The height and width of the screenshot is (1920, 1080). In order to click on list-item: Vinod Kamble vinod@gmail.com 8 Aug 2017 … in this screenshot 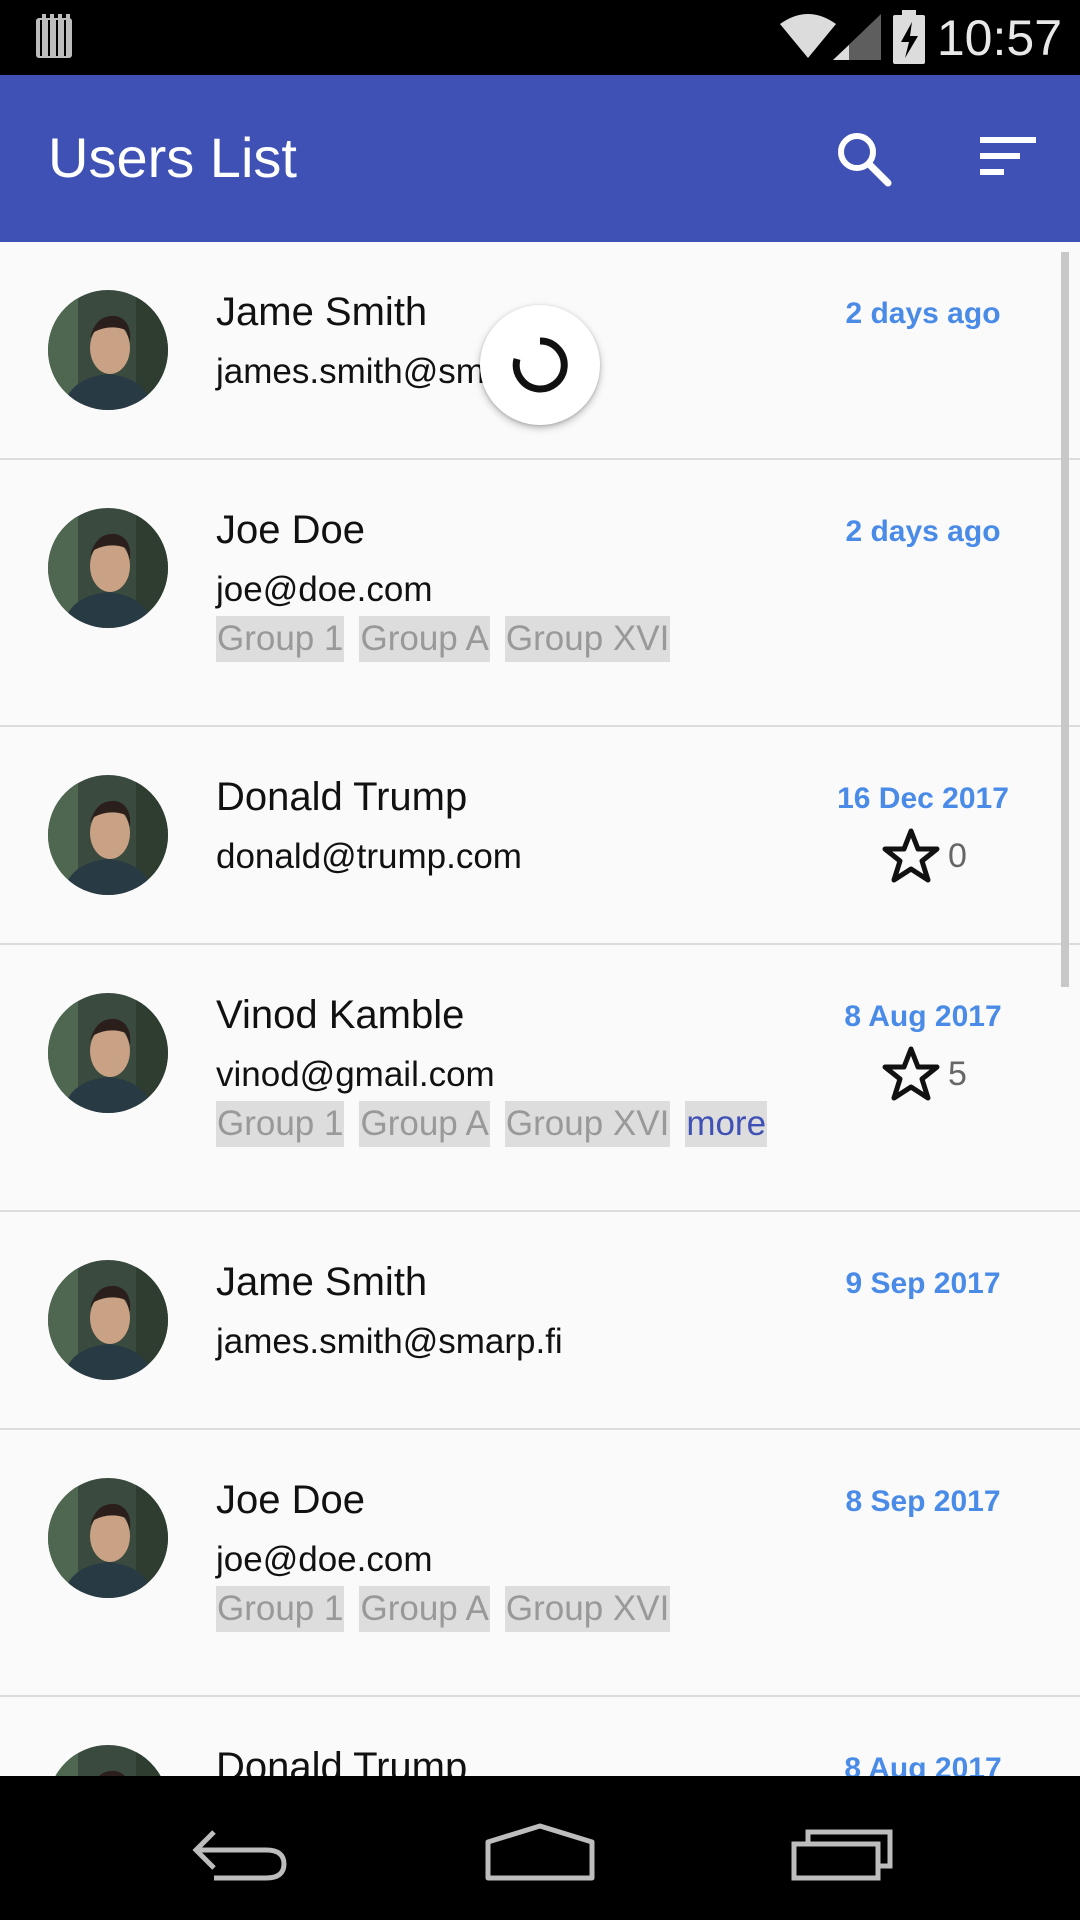, I will do `click(540, 1078)`.